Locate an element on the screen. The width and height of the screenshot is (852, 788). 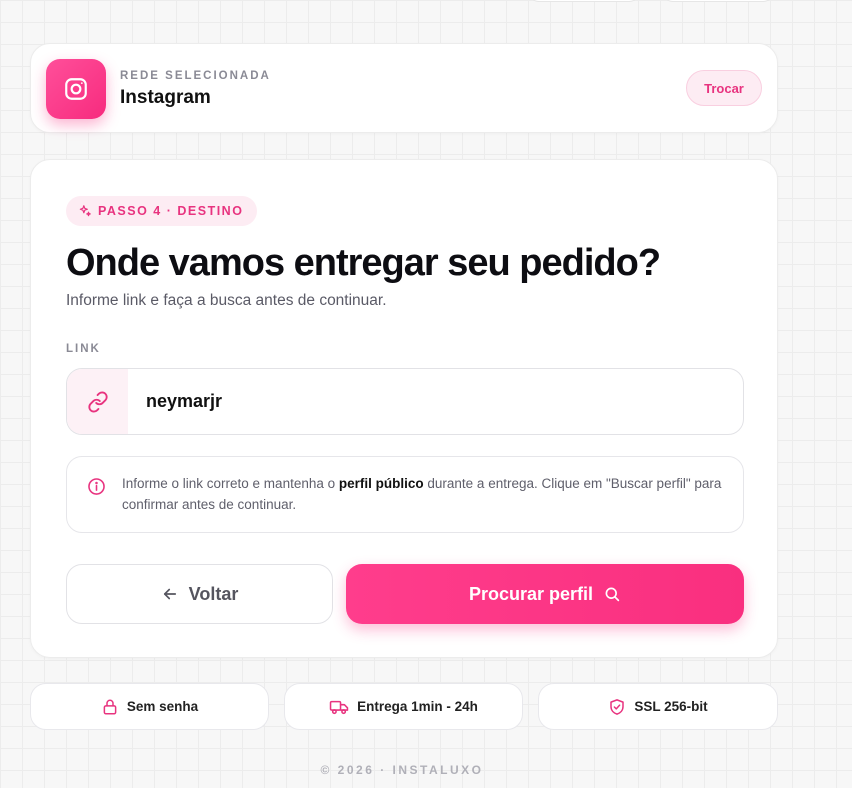
trust-badge-no-password: Sem senha is located at coordinates (149, 706).